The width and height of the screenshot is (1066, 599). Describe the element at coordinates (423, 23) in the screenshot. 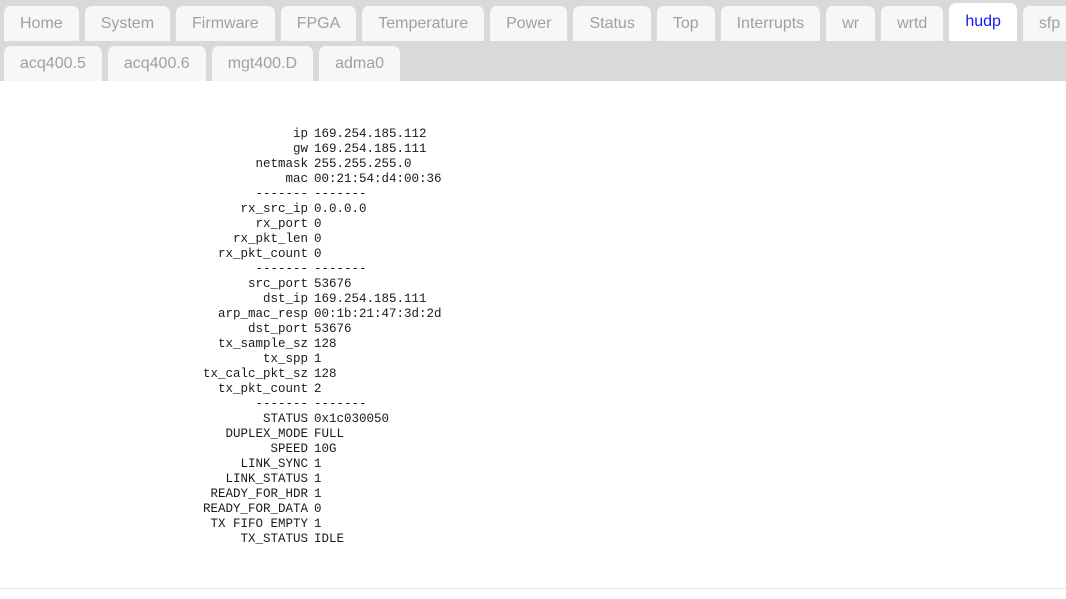

I see `tab-temperature: Temperature` at that location.